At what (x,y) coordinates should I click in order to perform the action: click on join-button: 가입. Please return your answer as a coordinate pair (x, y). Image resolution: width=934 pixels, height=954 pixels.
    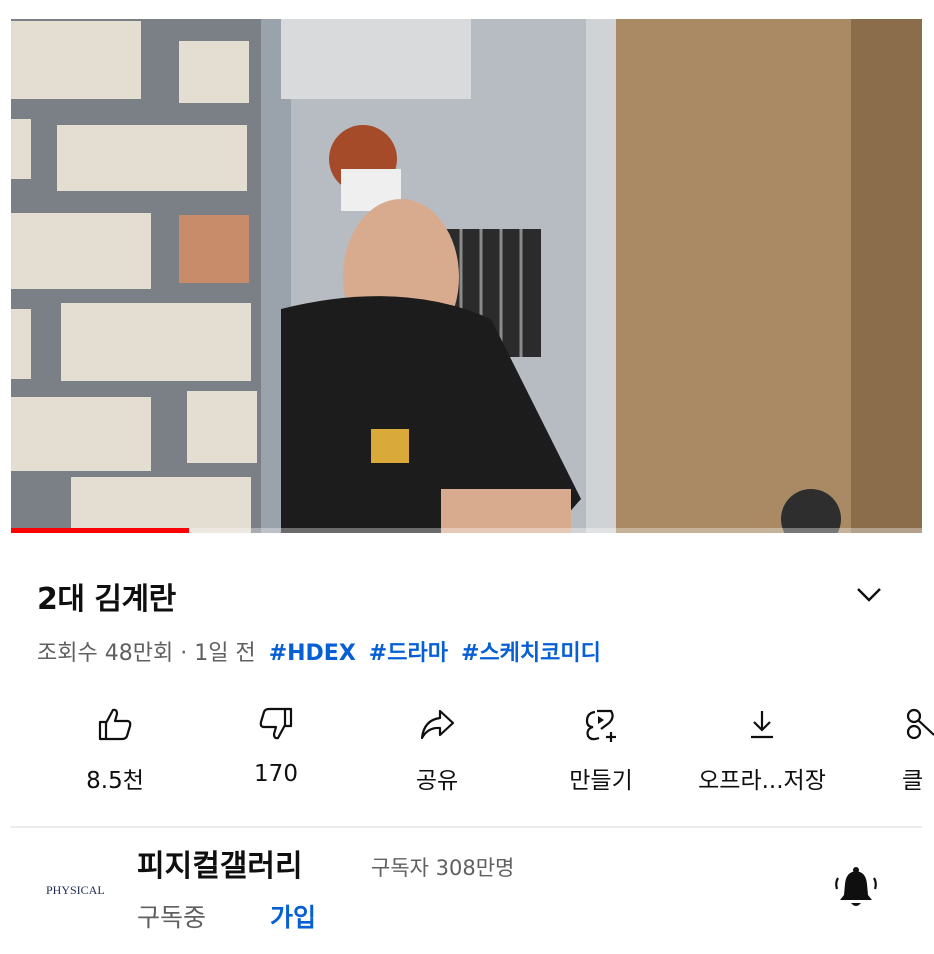
    Looking at the image, I should click on (293, 916).